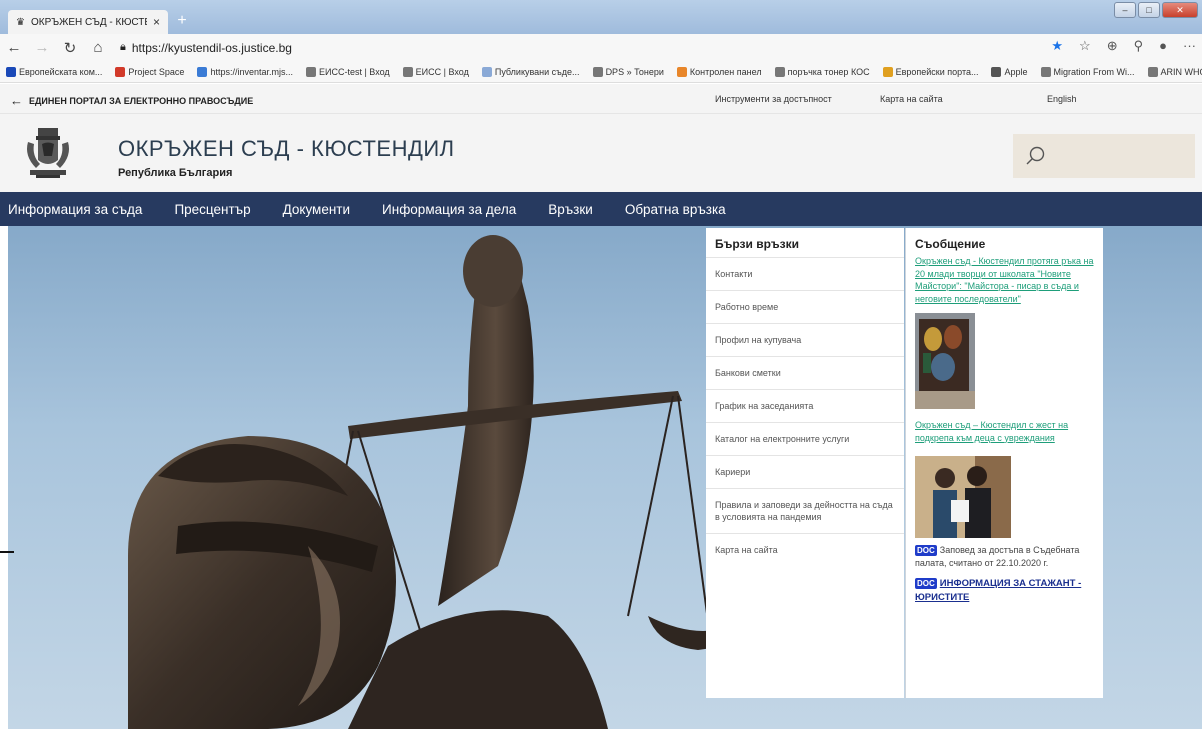  Describe the element at coordinates (1139, 46) in the screenshot. I see `extensions-icon: ⚲` at that location.